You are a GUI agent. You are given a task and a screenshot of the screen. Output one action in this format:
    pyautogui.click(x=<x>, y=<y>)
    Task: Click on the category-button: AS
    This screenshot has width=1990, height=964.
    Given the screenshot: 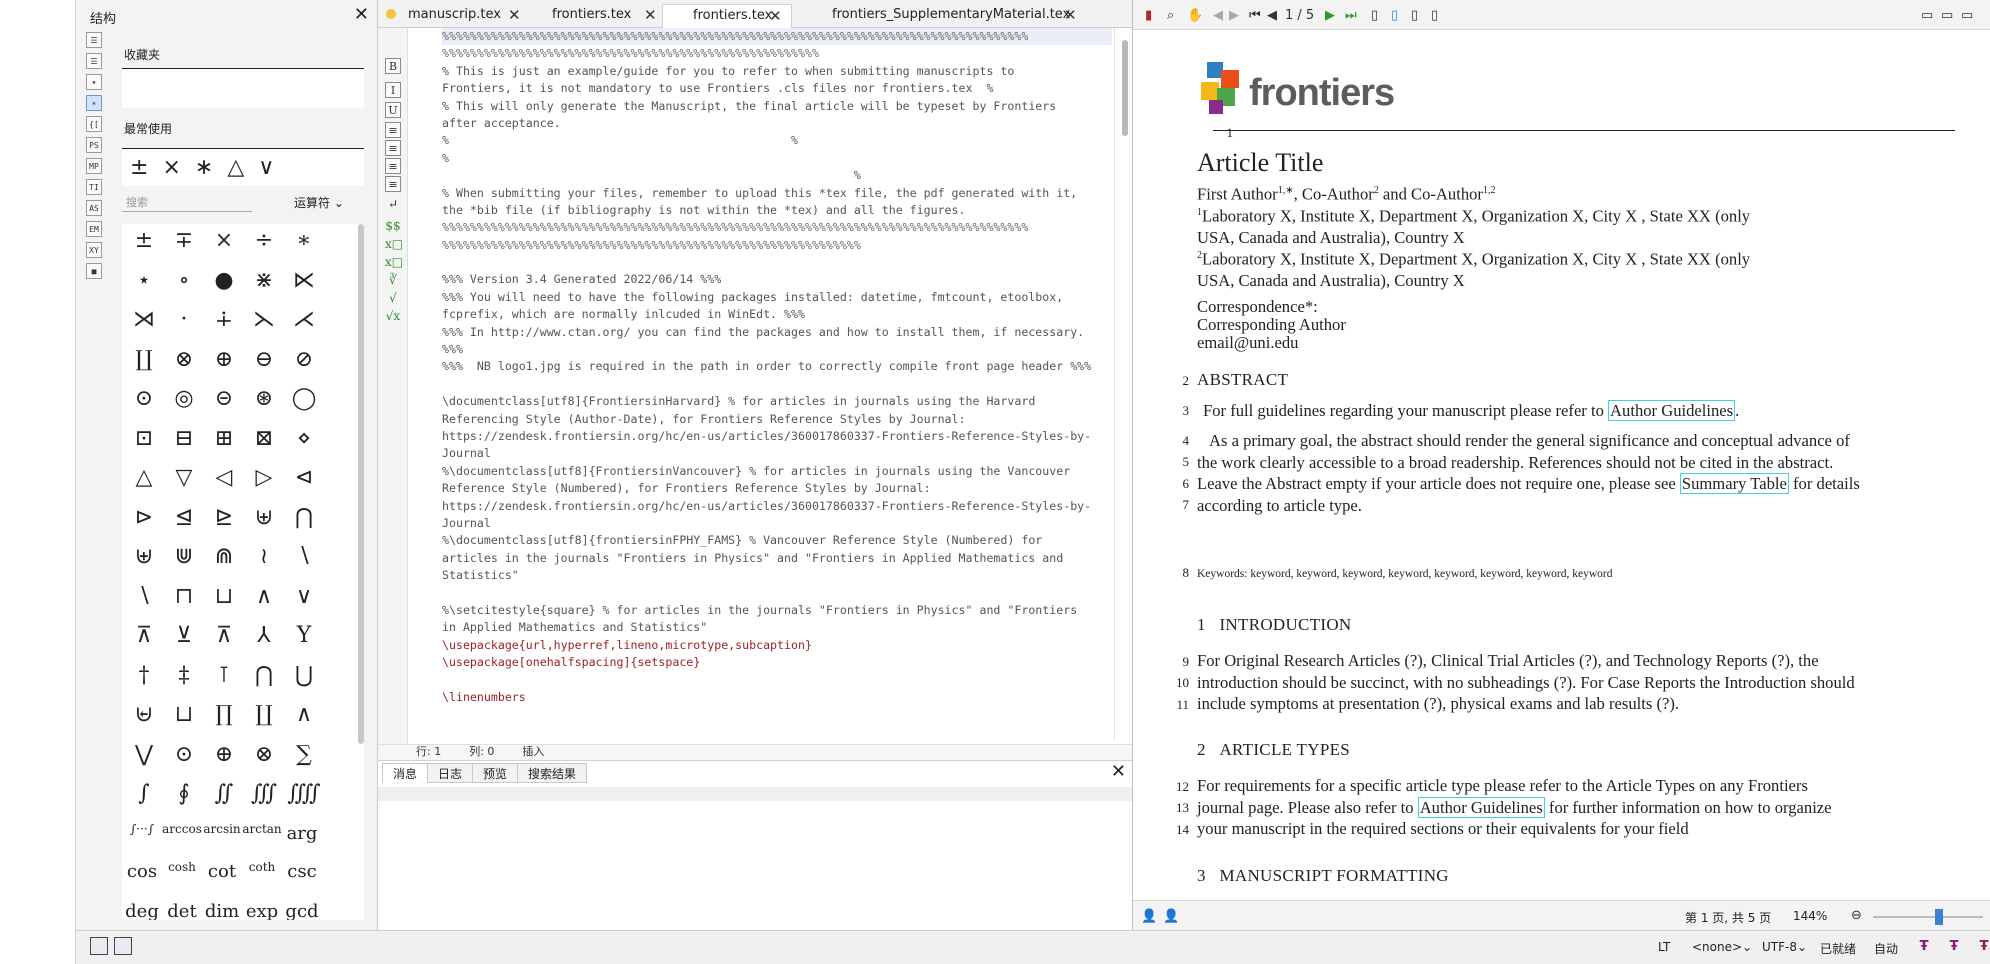 What is the action you would take?
    pyautogui.click(x=94, y=208)
    